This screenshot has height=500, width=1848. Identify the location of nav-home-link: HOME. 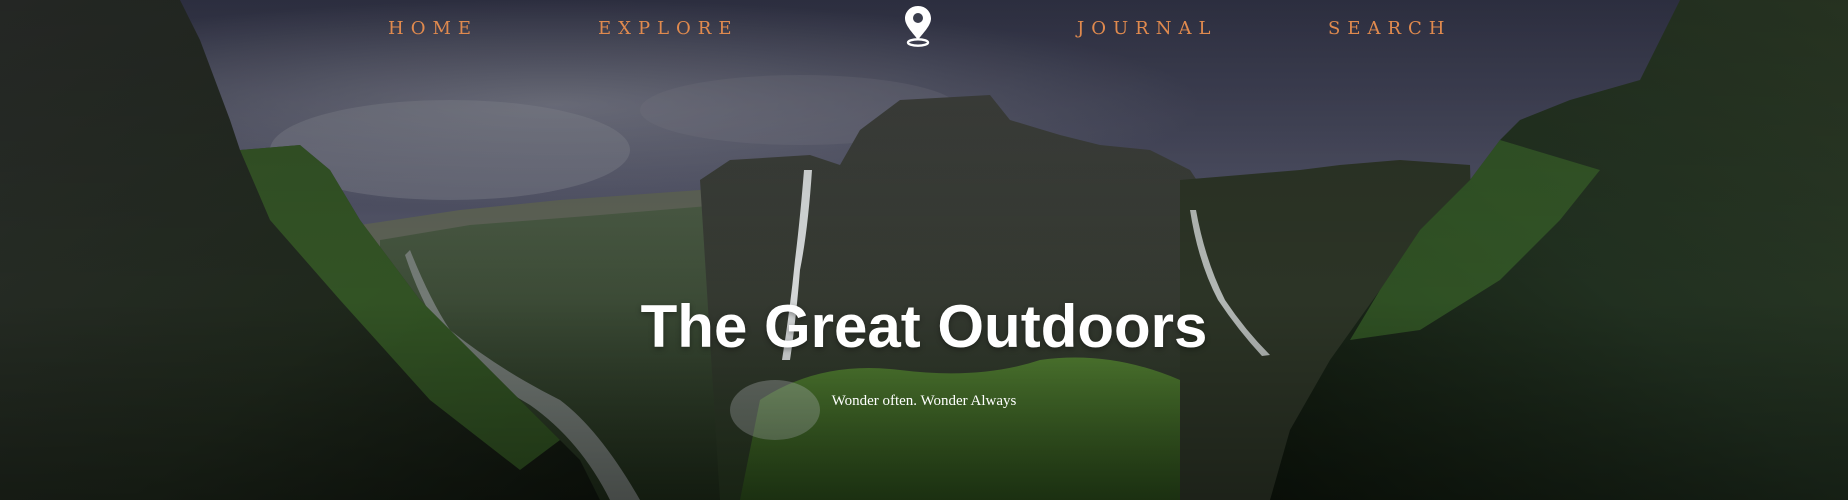
(433, 28).